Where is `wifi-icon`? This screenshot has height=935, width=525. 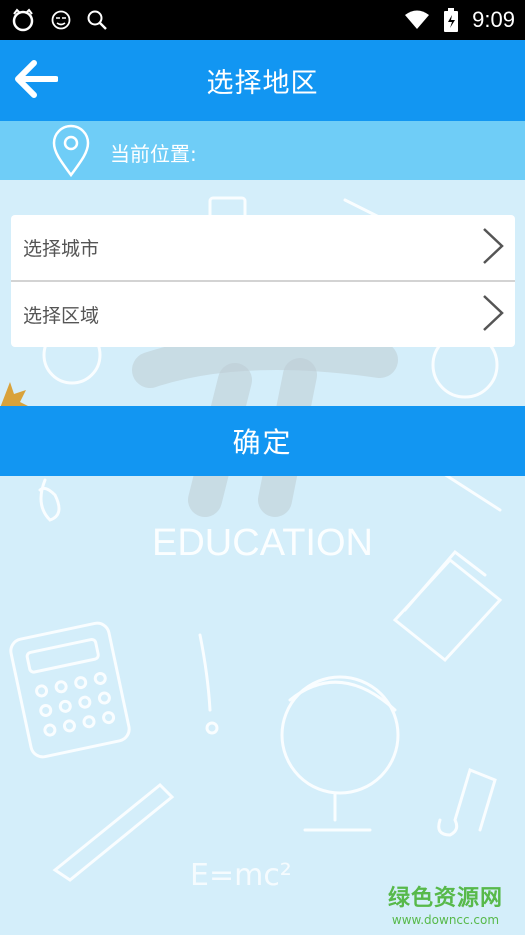
wifi-icon is located at coordinates (417, 20).